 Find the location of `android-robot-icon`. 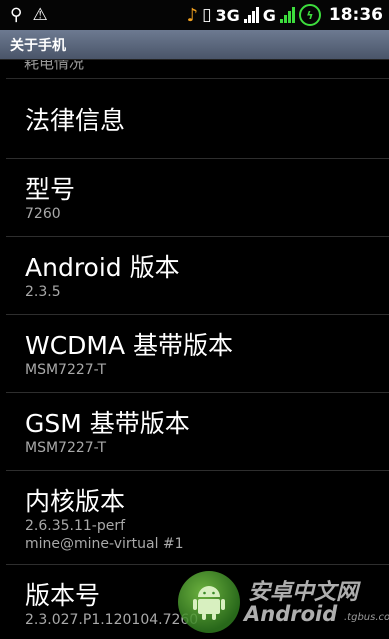

android-robot-icon is located at coordinates (209, 603).